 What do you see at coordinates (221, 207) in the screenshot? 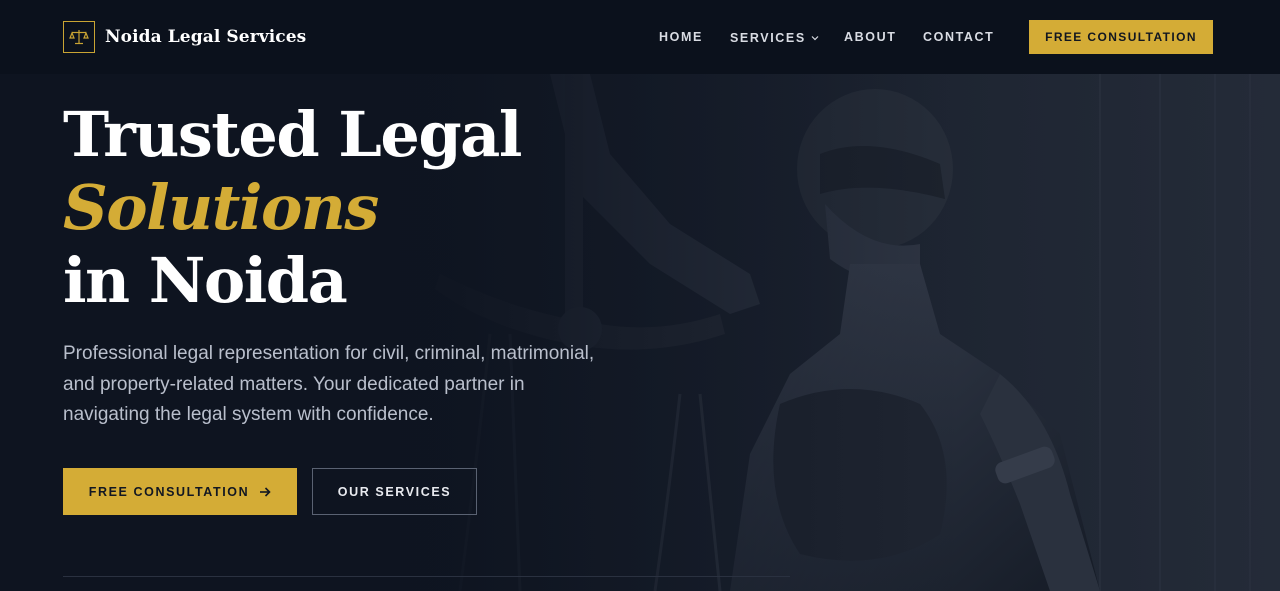
I see `hero-title-accent: Solutions` at bounding box center [221, 207].